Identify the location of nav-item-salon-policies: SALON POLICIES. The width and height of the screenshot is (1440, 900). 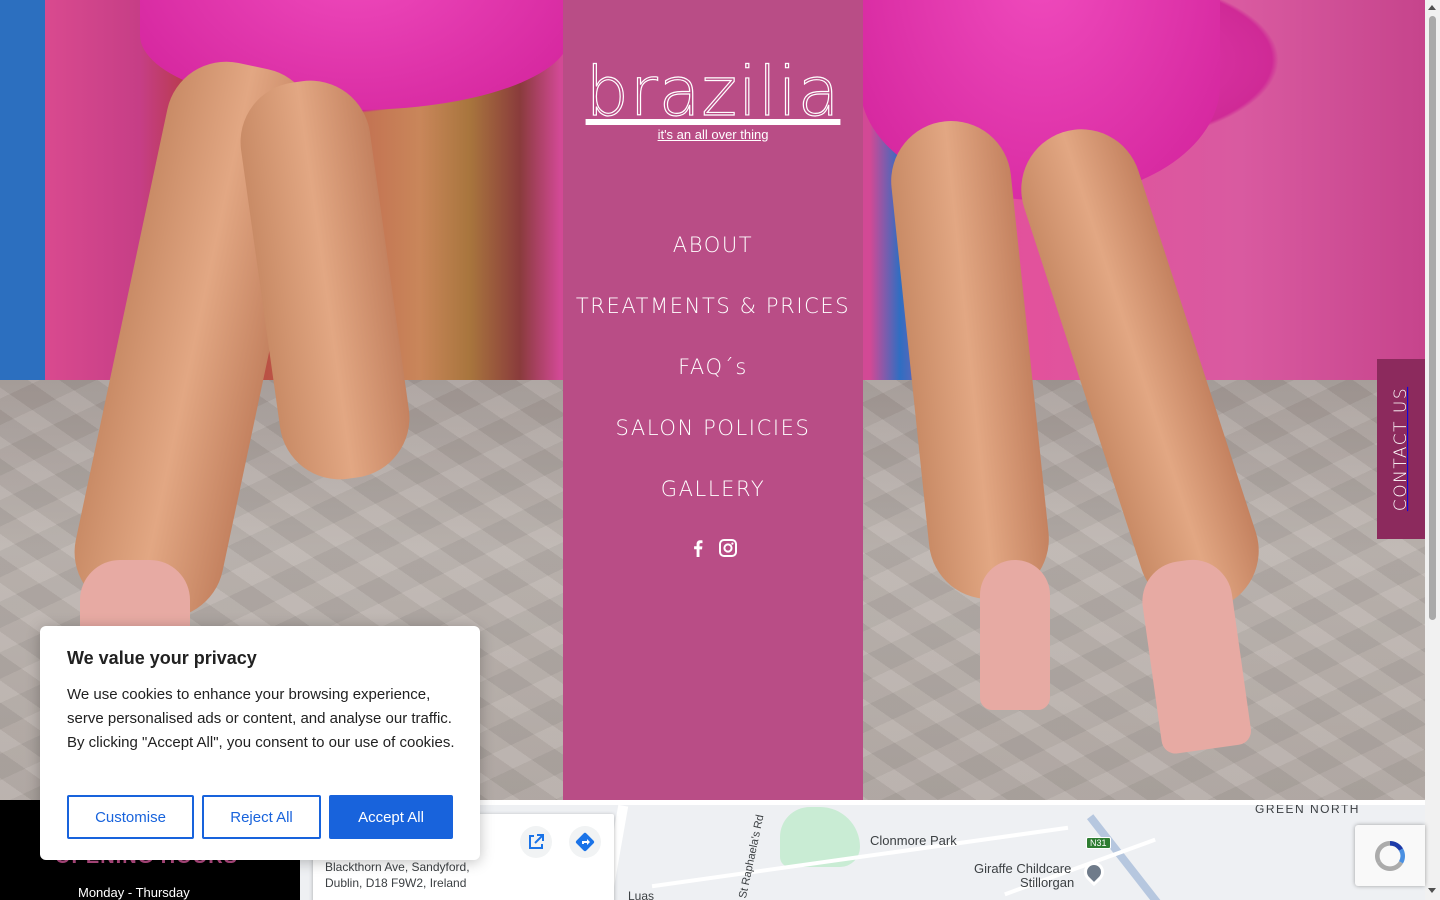
(713, 427).